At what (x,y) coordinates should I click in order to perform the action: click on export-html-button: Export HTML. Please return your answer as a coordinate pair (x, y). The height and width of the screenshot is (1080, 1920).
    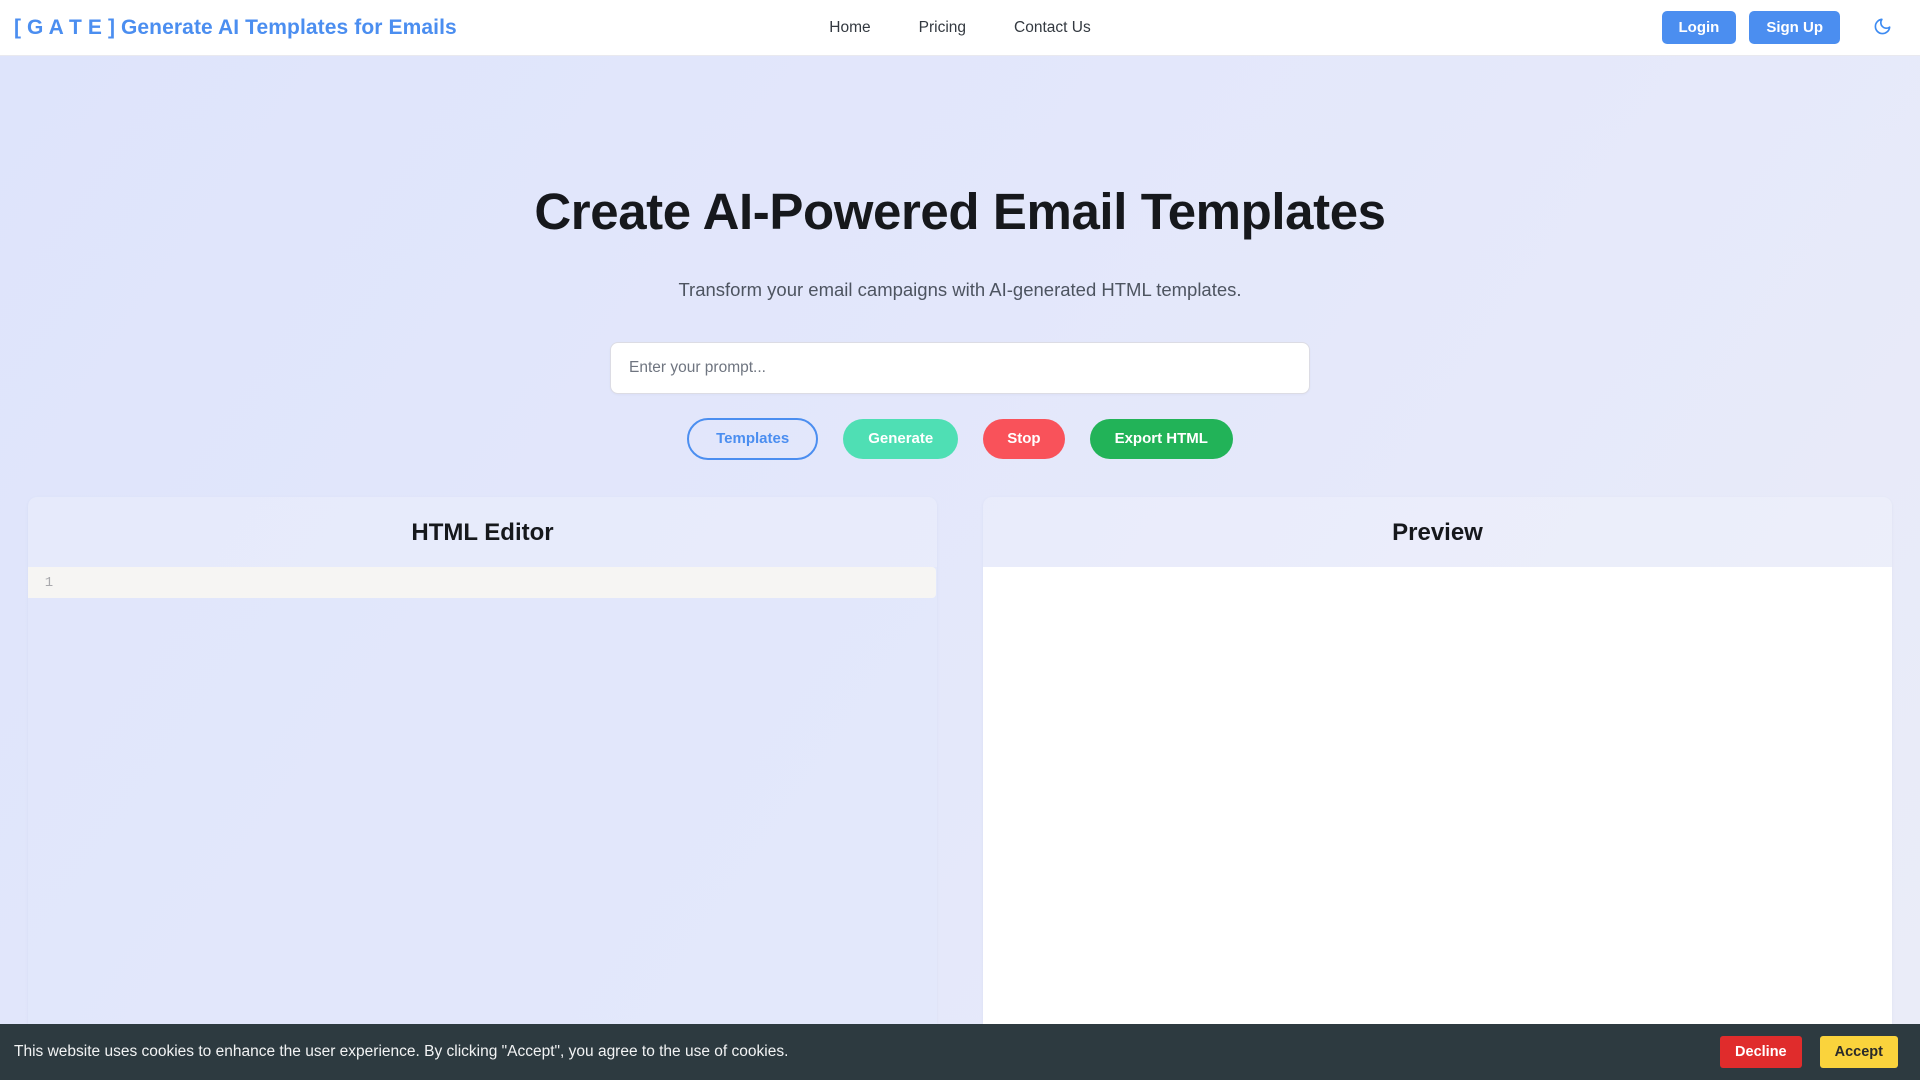
    Looking at the image, I should click on (1161, 439).